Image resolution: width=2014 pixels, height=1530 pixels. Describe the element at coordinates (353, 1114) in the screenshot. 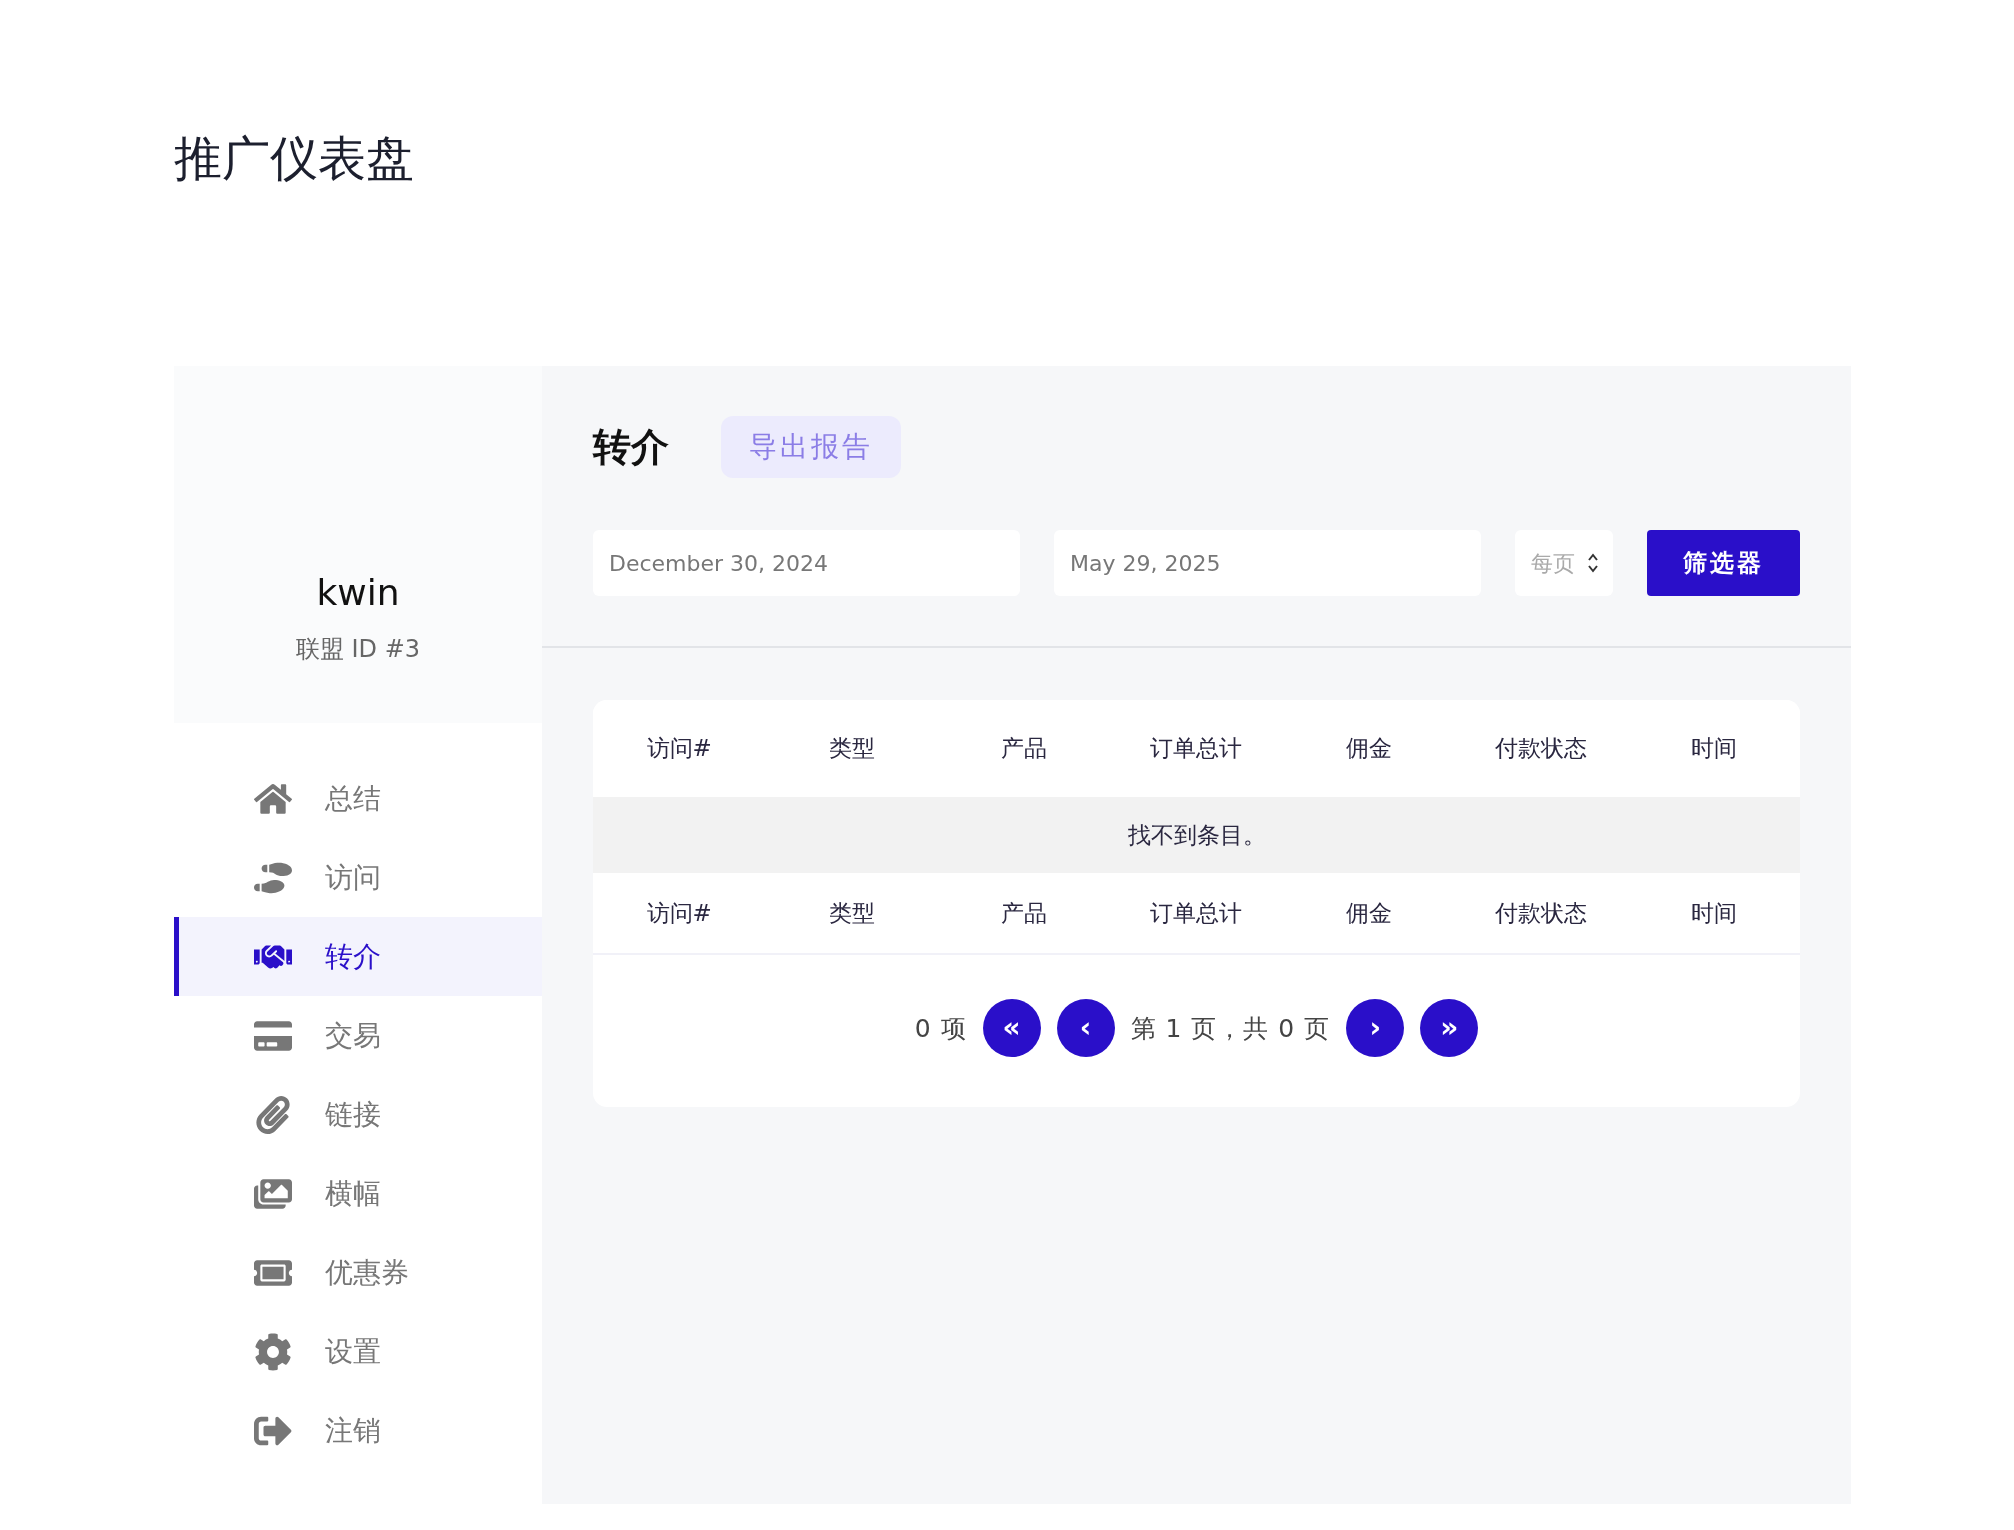

I see `sidebar-item-label: 链接` at that location.